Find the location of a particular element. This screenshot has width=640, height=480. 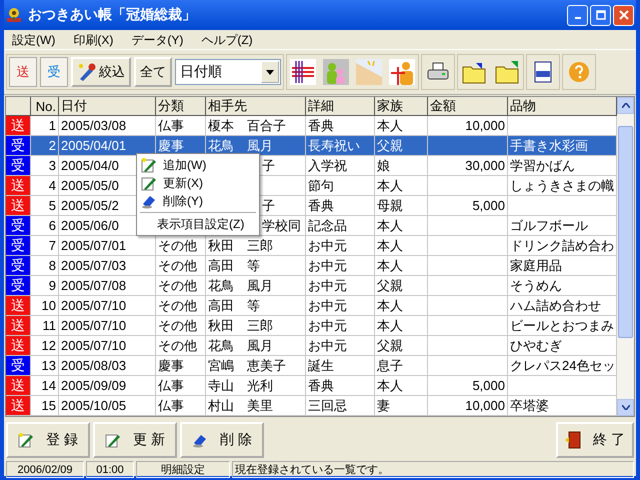

minimize-button is located at coordinates (577, 15).